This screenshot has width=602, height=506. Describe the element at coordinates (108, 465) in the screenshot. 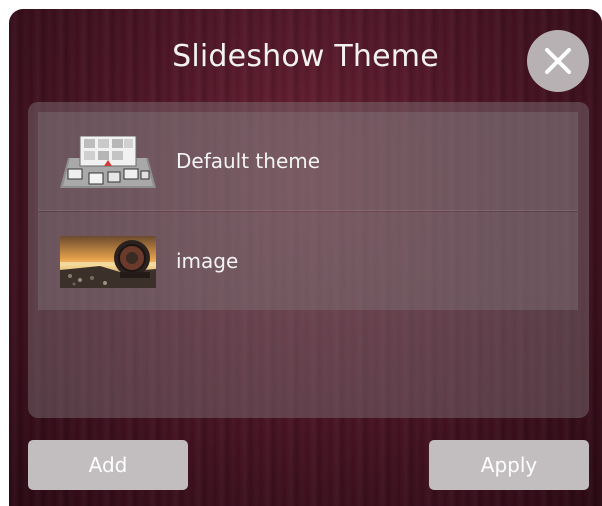

I see `add-button: Add` at that location.